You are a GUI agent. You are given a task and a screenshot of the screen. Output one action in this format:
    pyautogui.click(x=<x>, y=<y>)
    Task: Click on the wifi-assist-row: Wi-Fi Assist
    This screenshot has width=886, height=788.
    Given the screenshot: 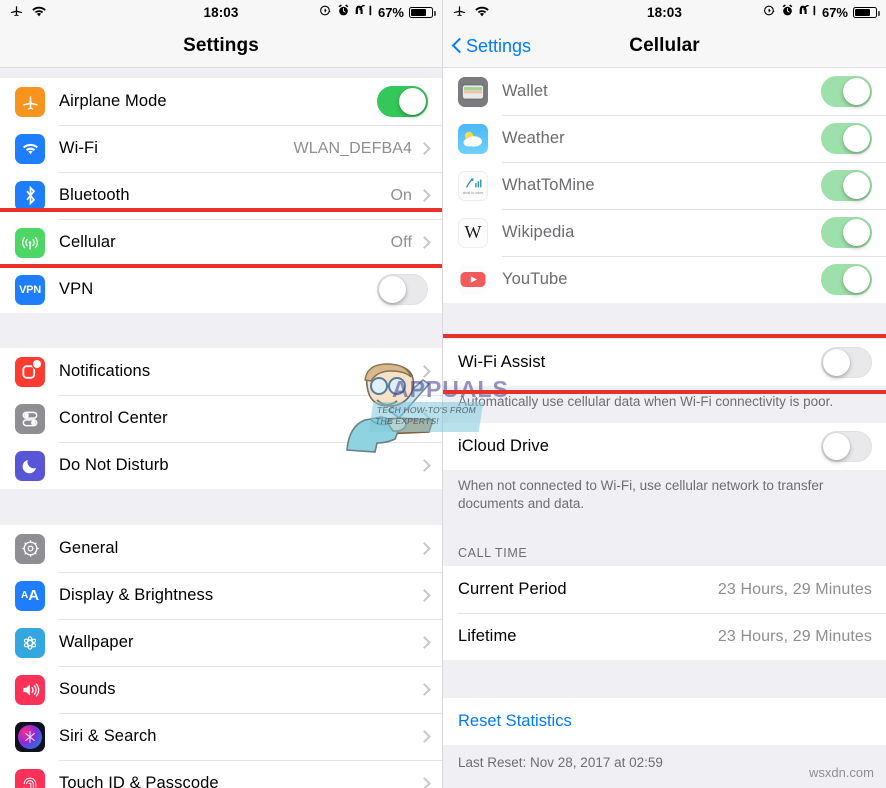 What is the action you would take?
    pyautogui.click(x=664, y=362)
    